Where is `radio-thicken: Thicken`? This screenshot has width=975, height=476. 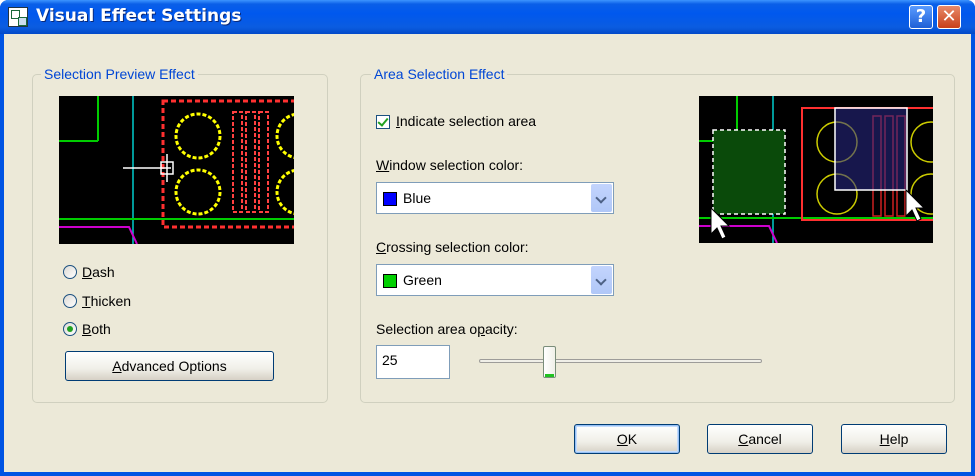
radio-thicken: Thicken is located at coordinates (97, 301).